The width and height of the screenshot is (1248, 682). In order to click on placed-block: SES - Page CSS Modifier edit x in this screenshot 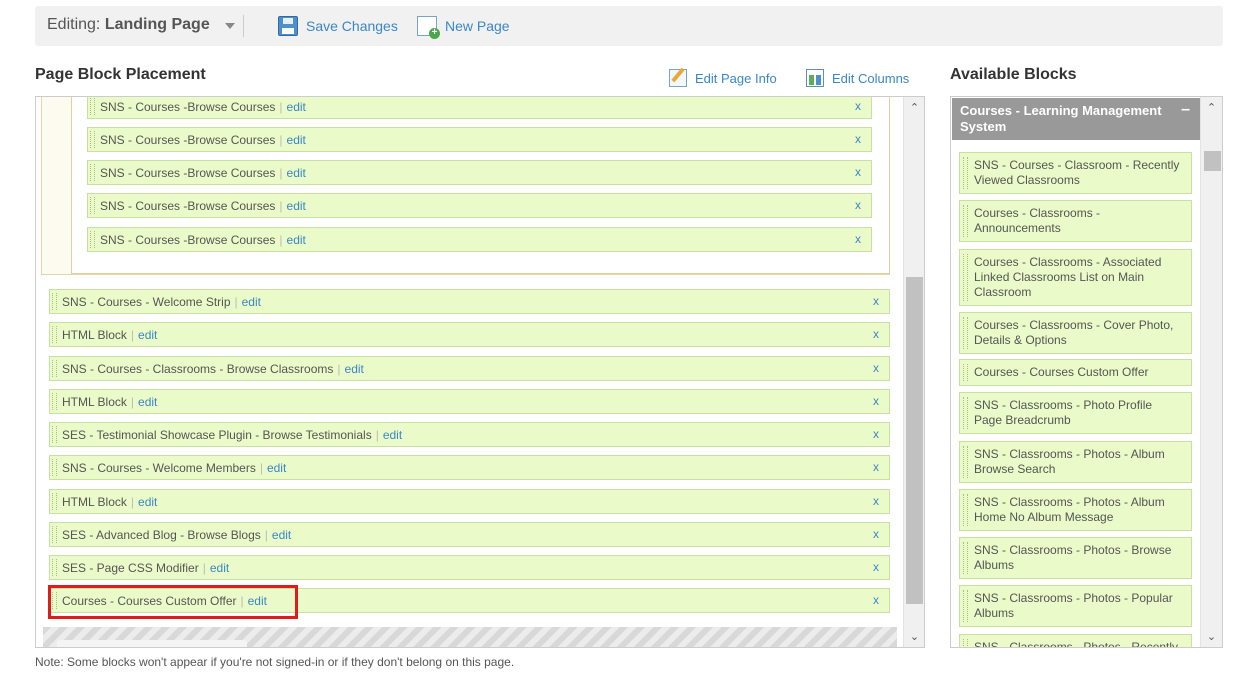, I will do `click(469, 567)`.